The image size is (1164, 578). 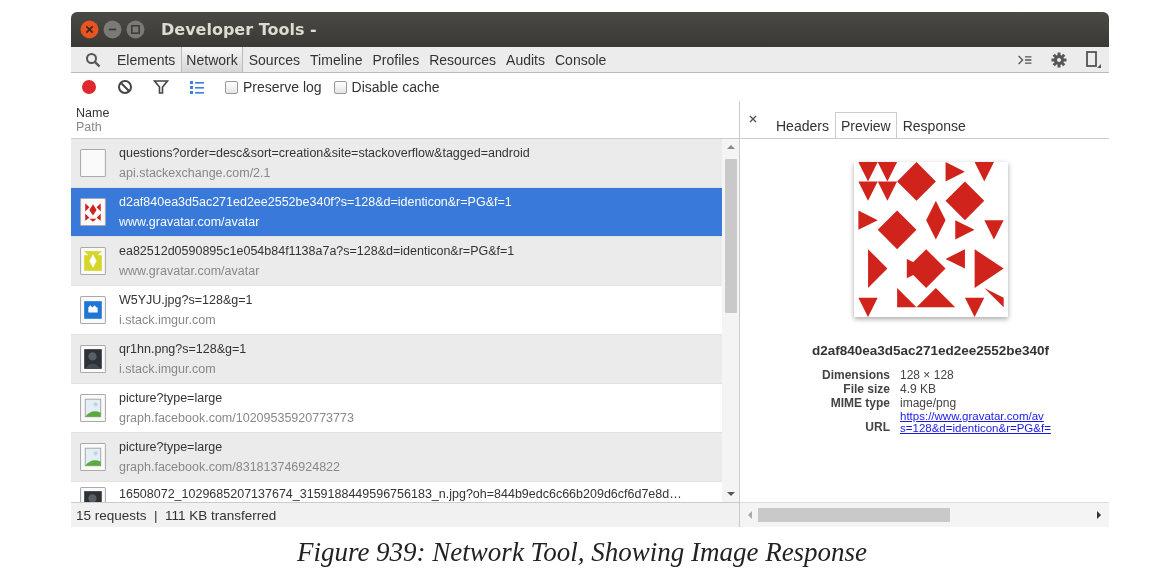 I want to click on panel-tab: Network, so click(x=212, y=59).